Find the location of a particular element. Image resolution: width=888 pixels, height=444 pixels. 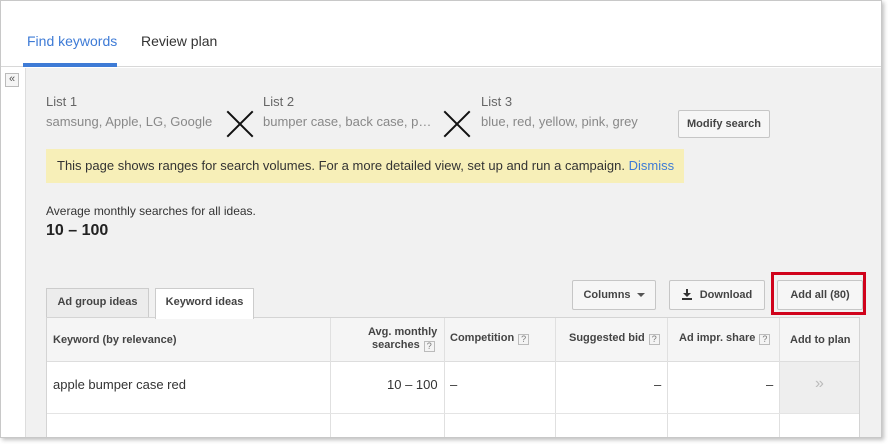

active-tab-indicator is located at coordinates (70, 65).